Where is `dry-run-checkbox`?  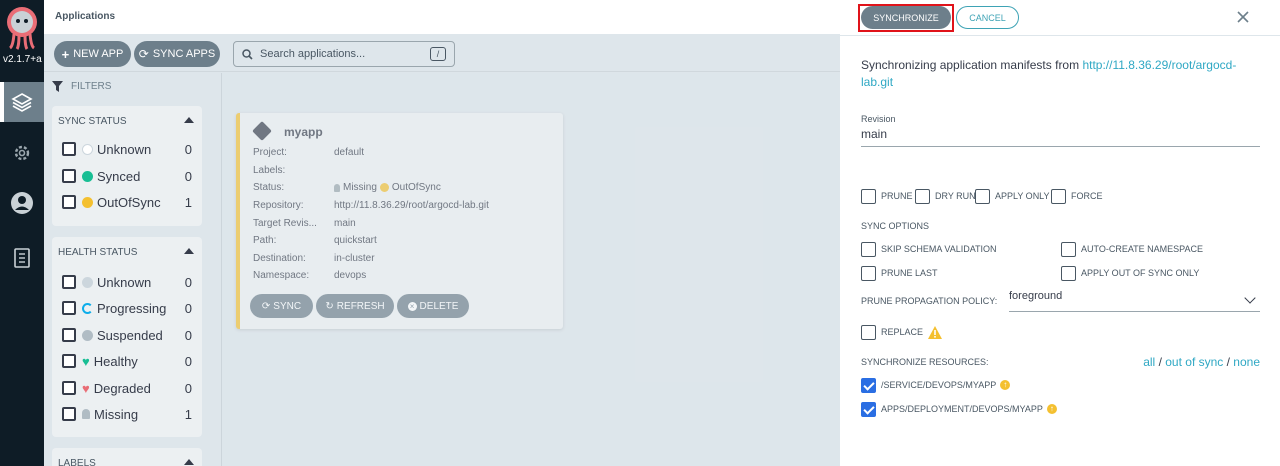
dry-run-checkbox is located at coordinates (922, 196).